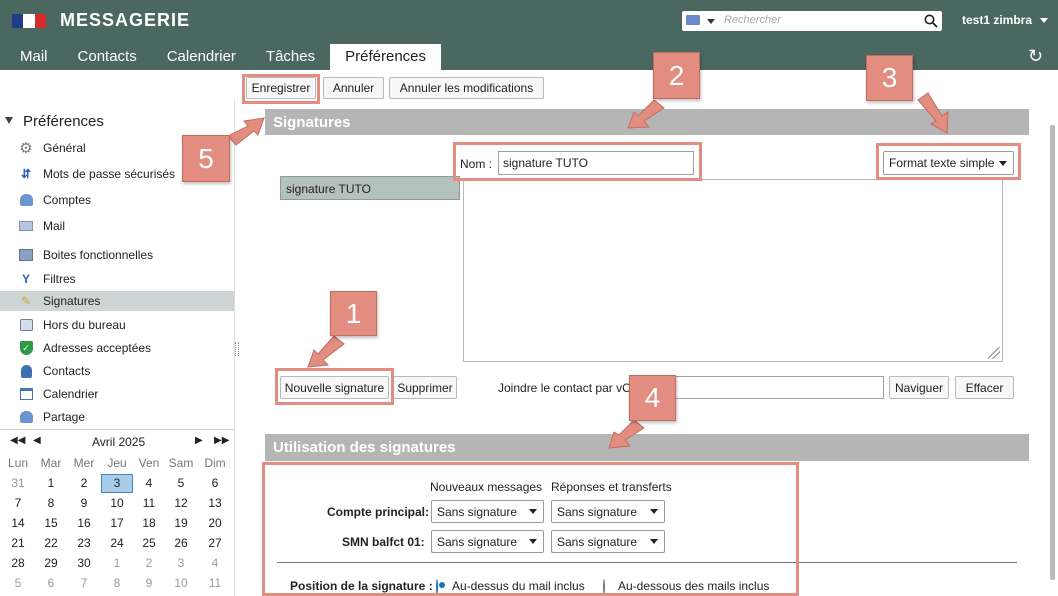 This screenshot has height=596, width=1058. I want to click on callout-1: 1, so click(353, 313).